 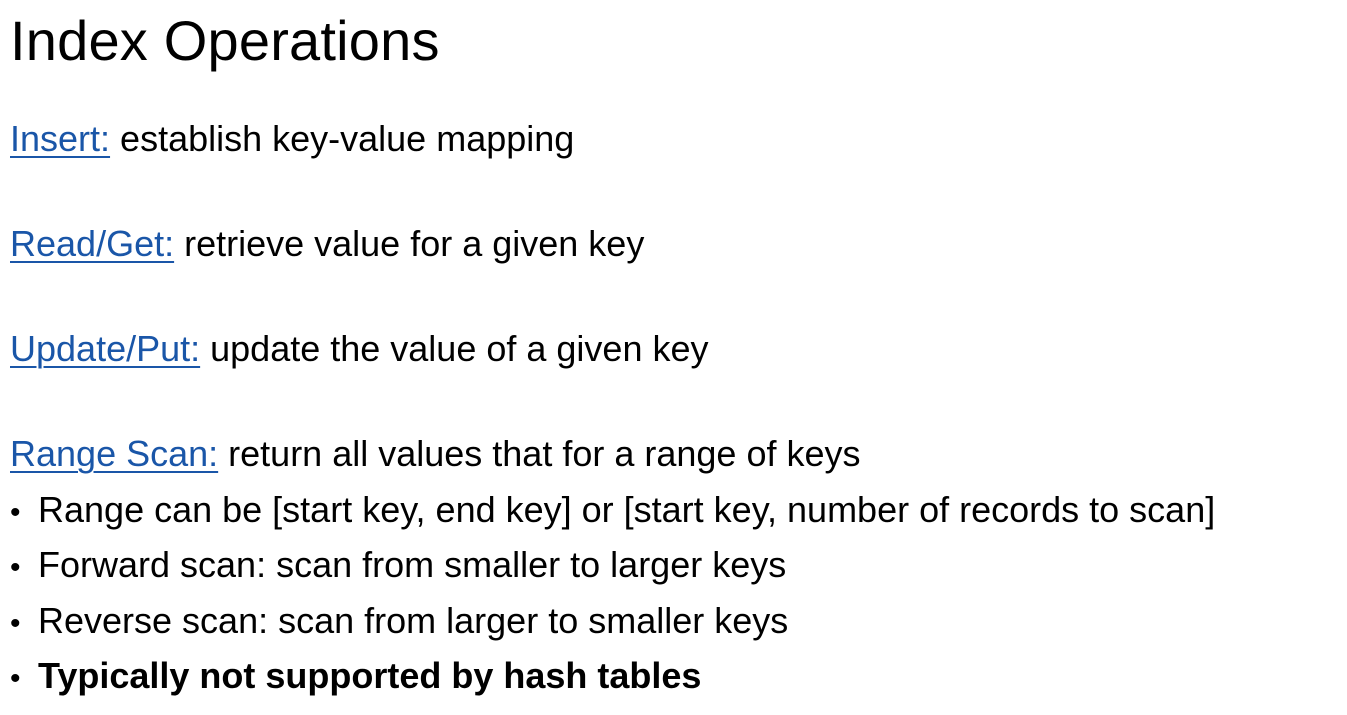 I want to click on update-put-description: update the value of a given key, so click(x=454, y=348).